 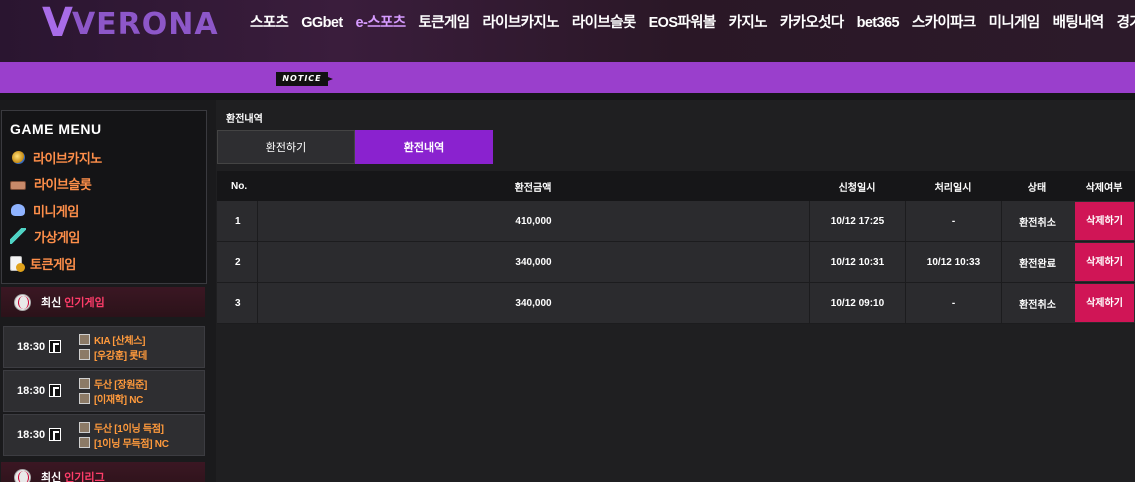 I want to click on menu-item-live-slot: 라이브슬롯, so click(x=51, y=183).